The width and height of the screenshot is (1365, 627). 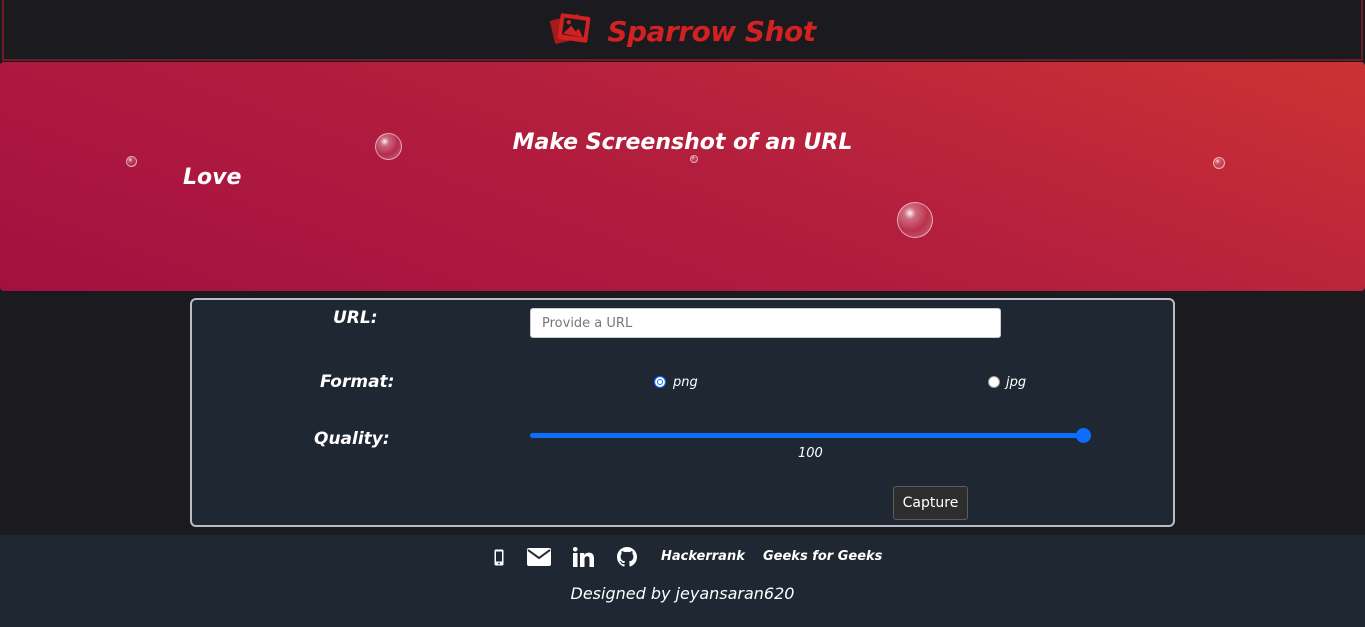 What do you see at coordinates (627, 557) in the screenshot?
I see `github-icon` at bounding box center [627, 557].